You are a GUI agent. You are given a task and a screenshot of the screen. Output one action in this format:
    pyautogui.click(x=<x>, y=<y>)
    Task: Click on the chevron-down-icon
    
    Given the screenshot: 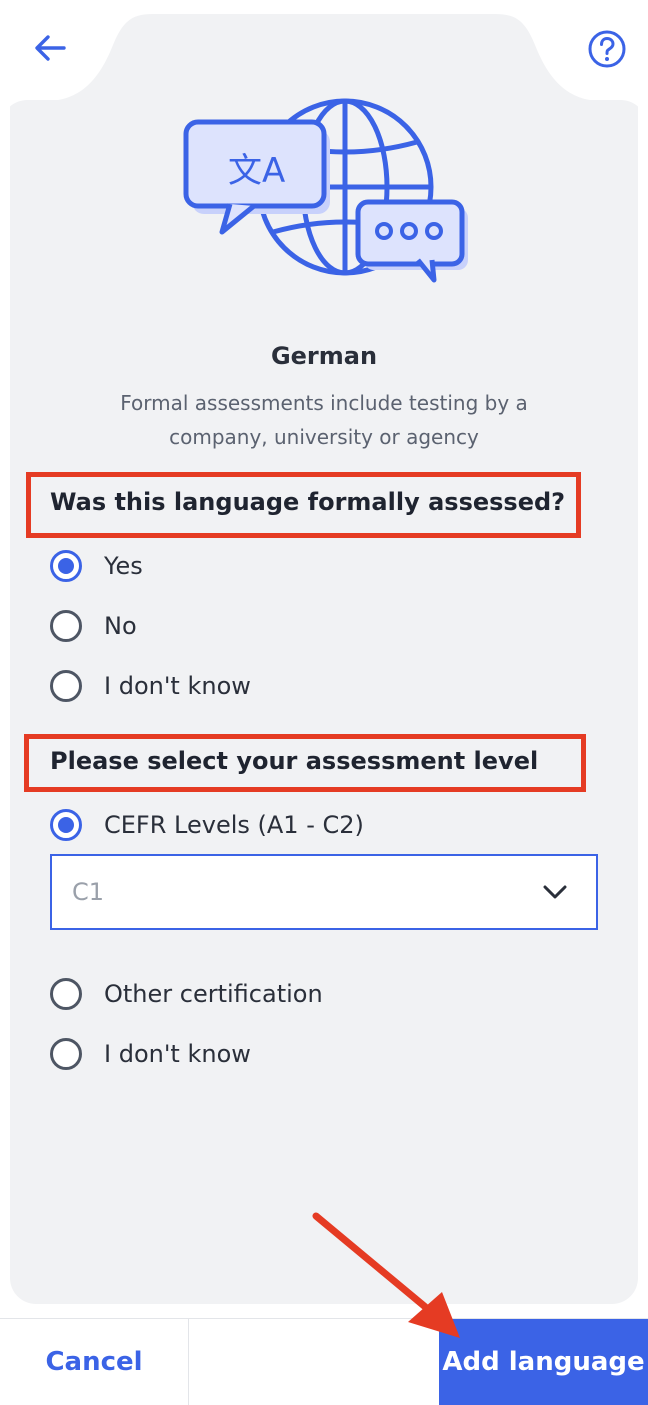 What is the action you would take?
    pyautogui.click(x=555, y=892)
    